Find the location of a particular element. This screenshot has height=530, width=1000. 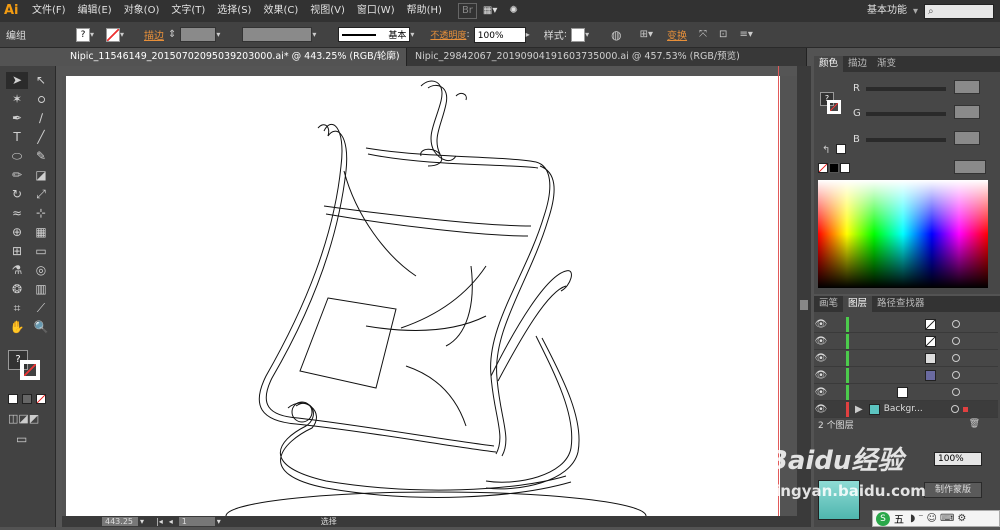

menu-window: 窗口(W) is located at coordinates (376, 11).